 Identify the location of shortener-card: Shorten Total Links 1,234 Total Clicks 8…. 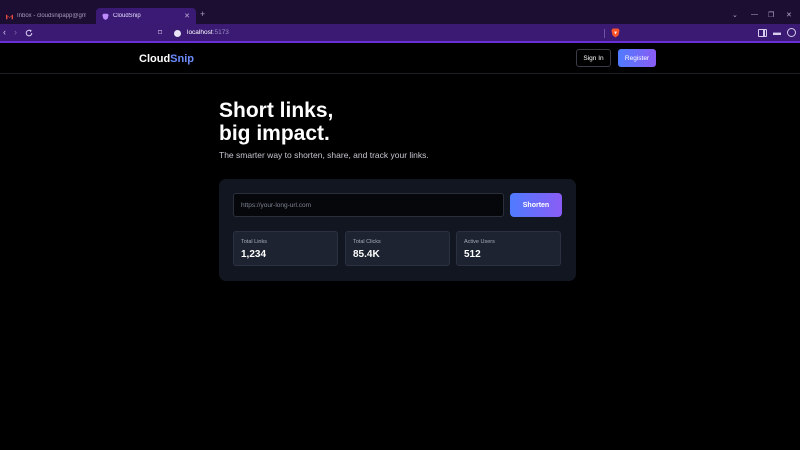
(397, 230).